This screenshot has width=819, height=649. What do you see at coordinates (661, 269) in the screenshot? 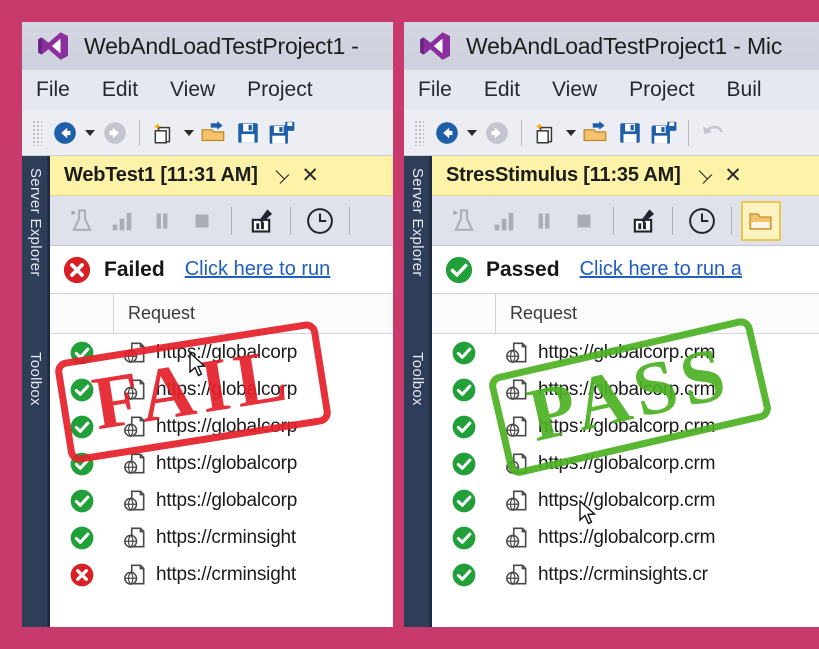
I see `right-run-again-link: Click here to run a` at bounding box center [661, 269].